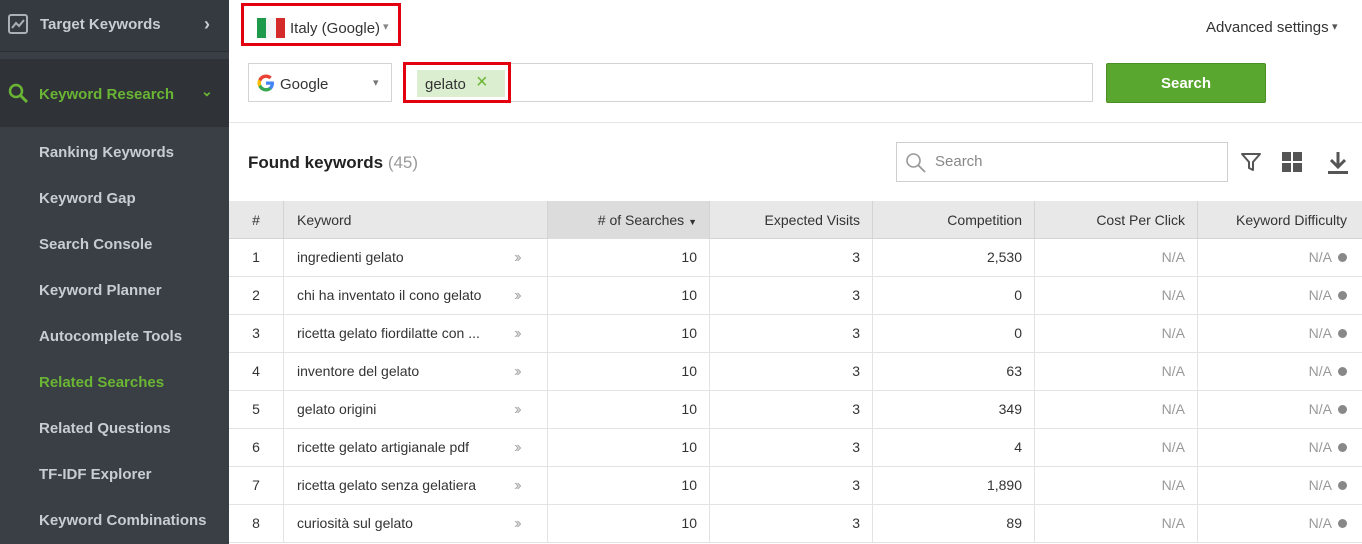  I want to click on row-number: 6, so click(256, 447).